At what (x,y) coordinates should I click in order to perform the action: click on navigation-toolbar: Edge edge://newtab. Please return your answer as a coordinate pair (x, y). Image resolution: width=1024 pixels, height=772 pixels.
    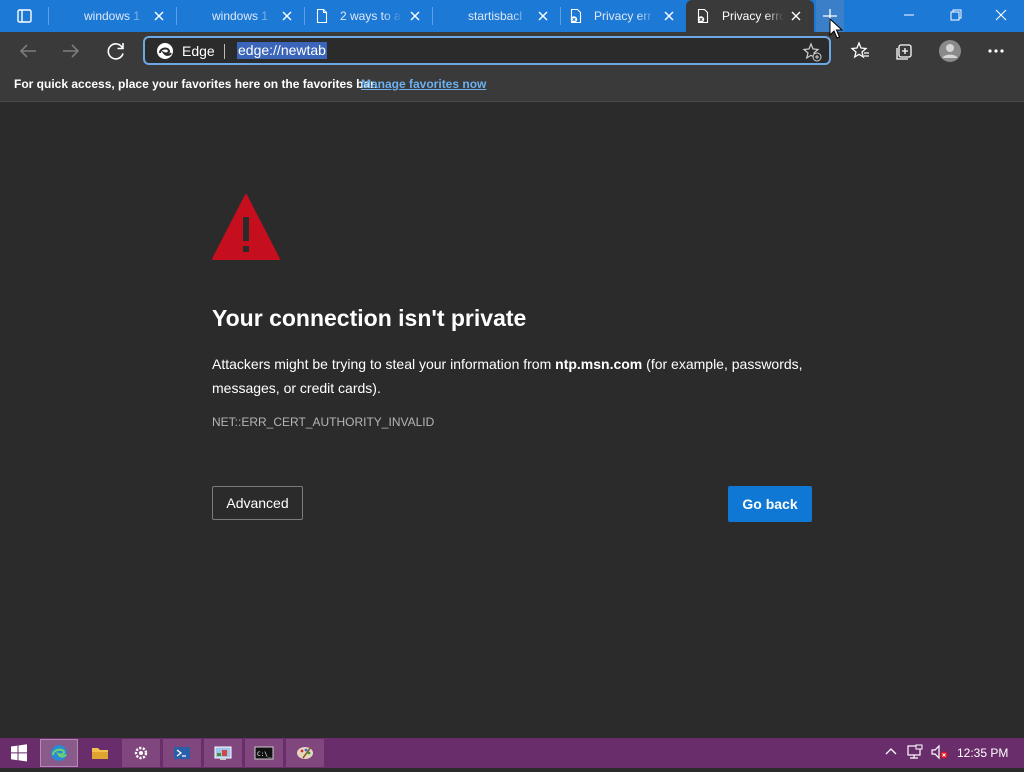
    Looking at the image, I should click on (512, 51).